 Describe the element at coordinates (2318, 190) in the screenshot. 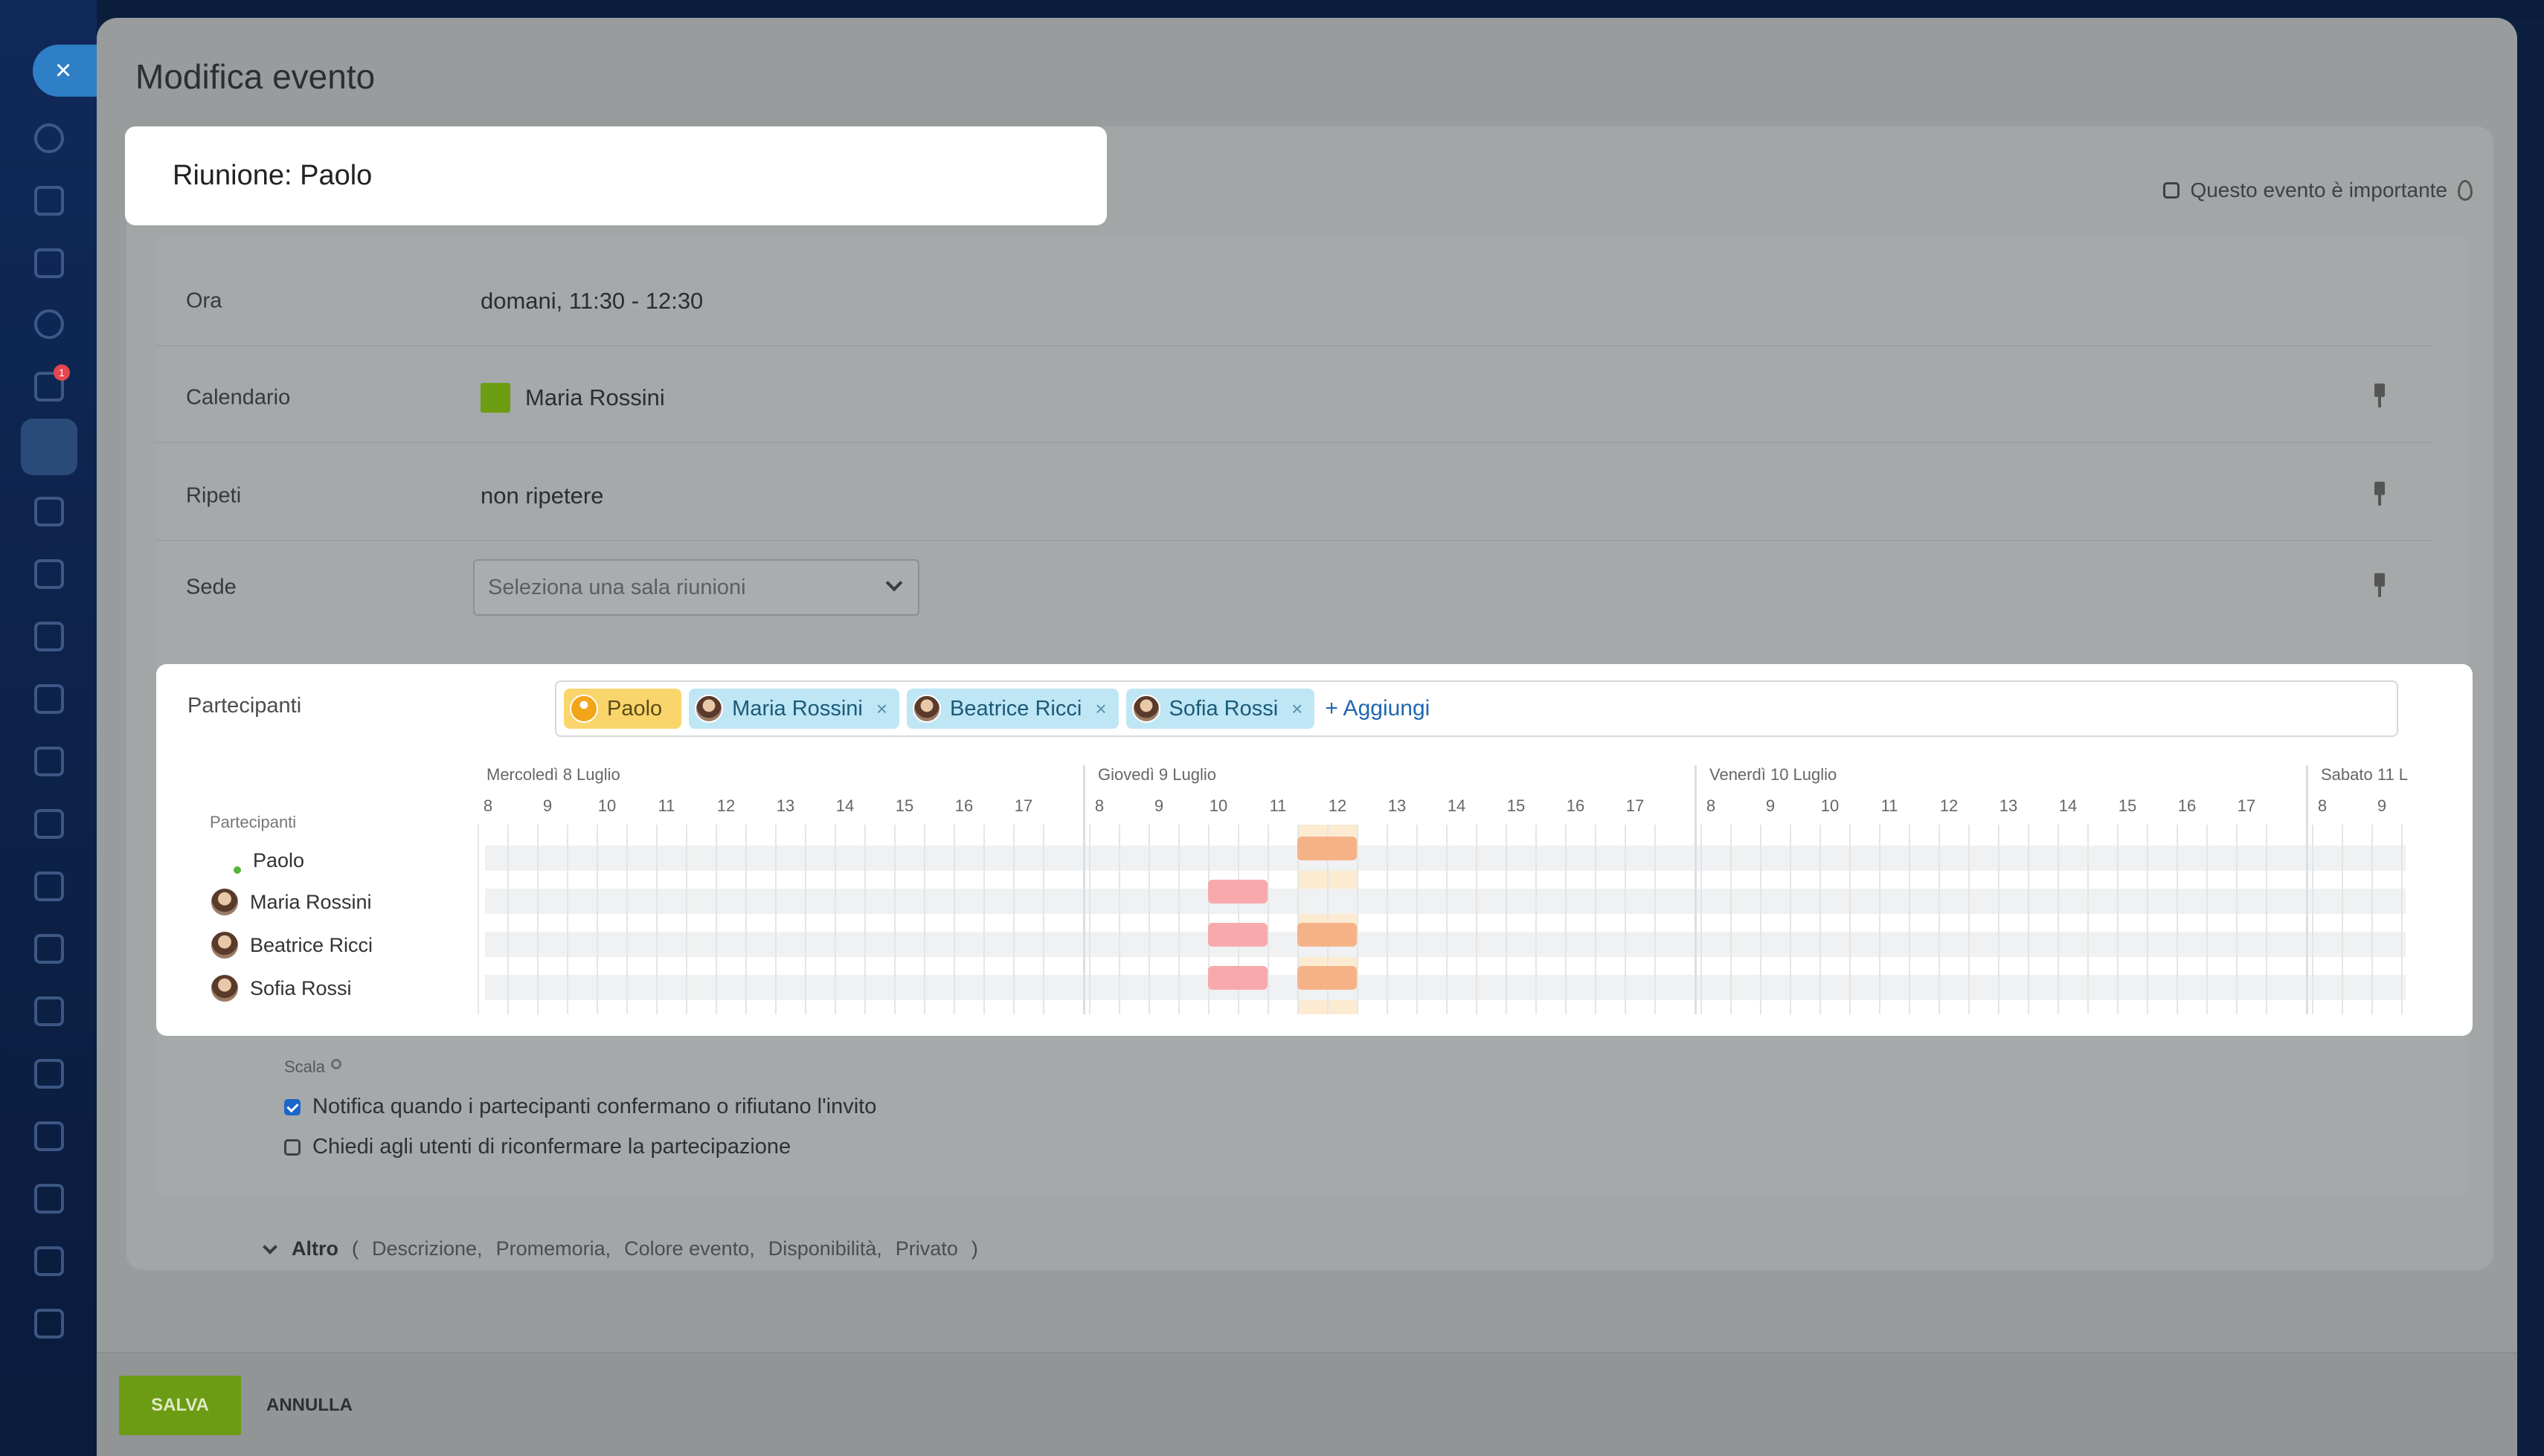

I see `important-toggle: Questo evento è importante` at that location.